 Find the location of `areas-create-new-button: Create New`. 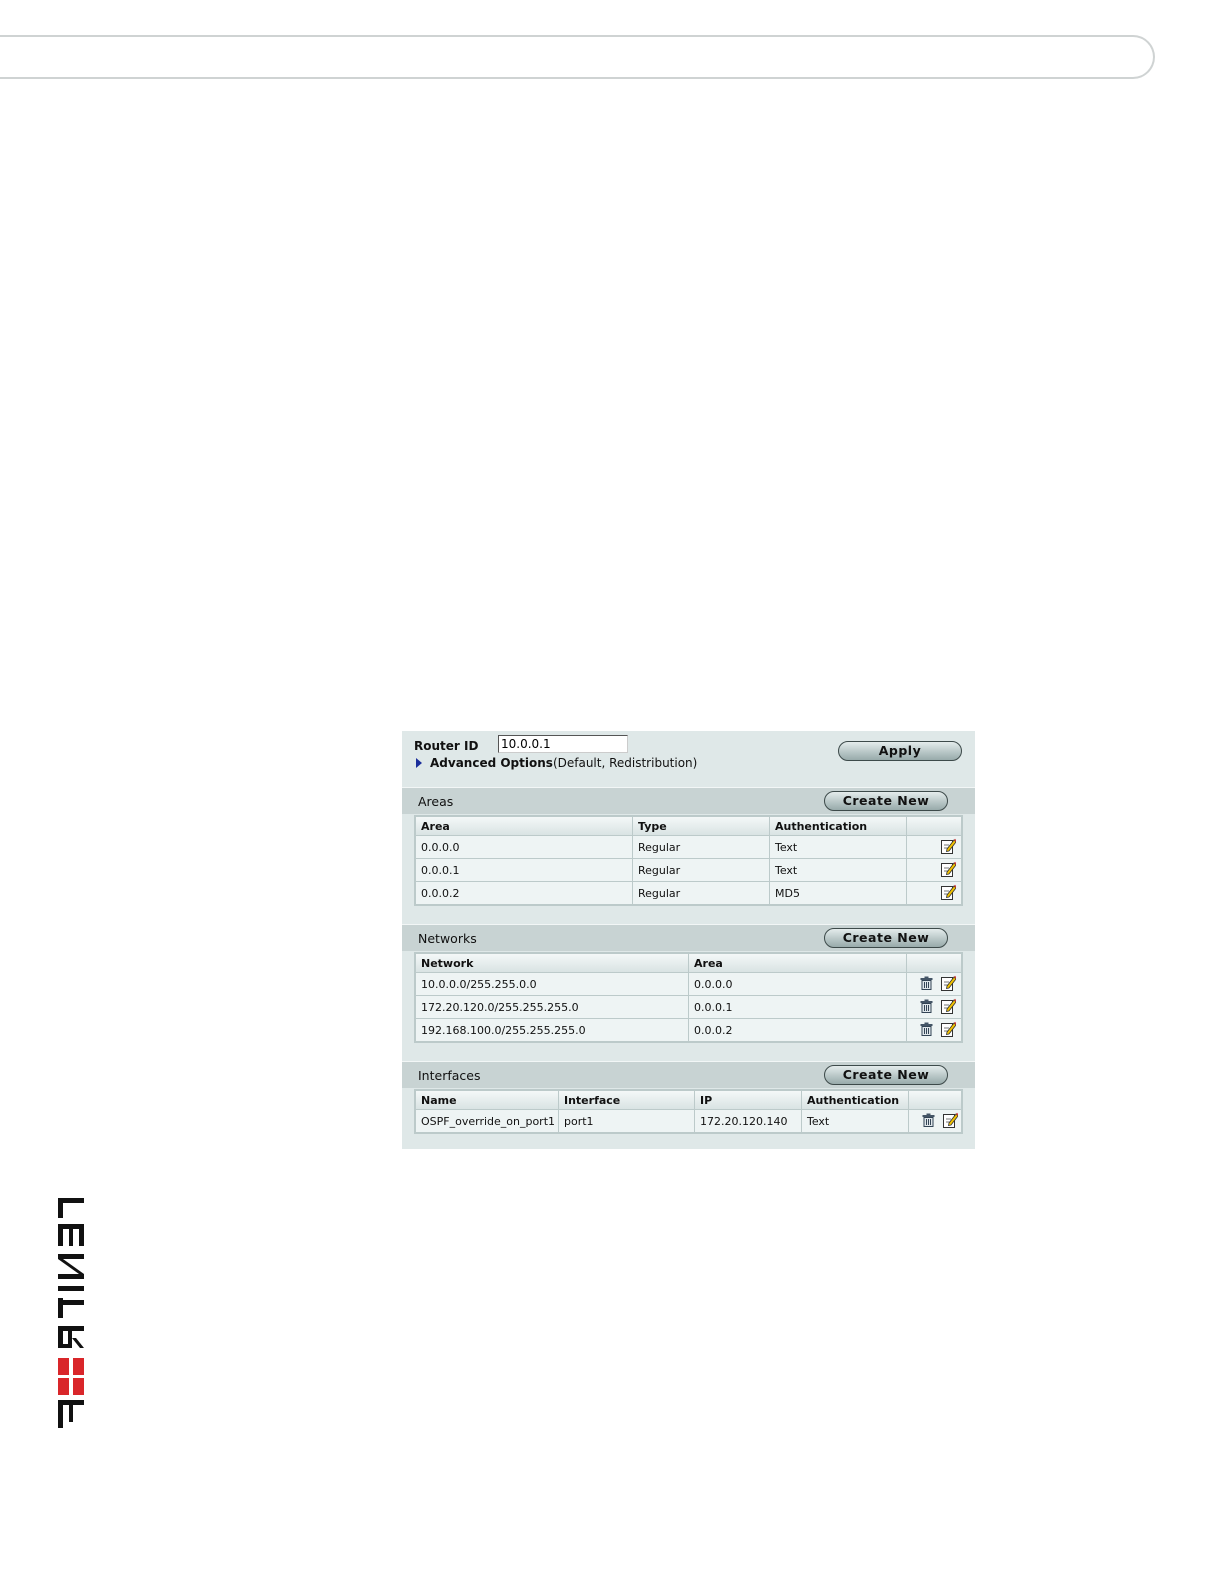

areas-create-new-button: Create New is located at coordinates (886, 801).